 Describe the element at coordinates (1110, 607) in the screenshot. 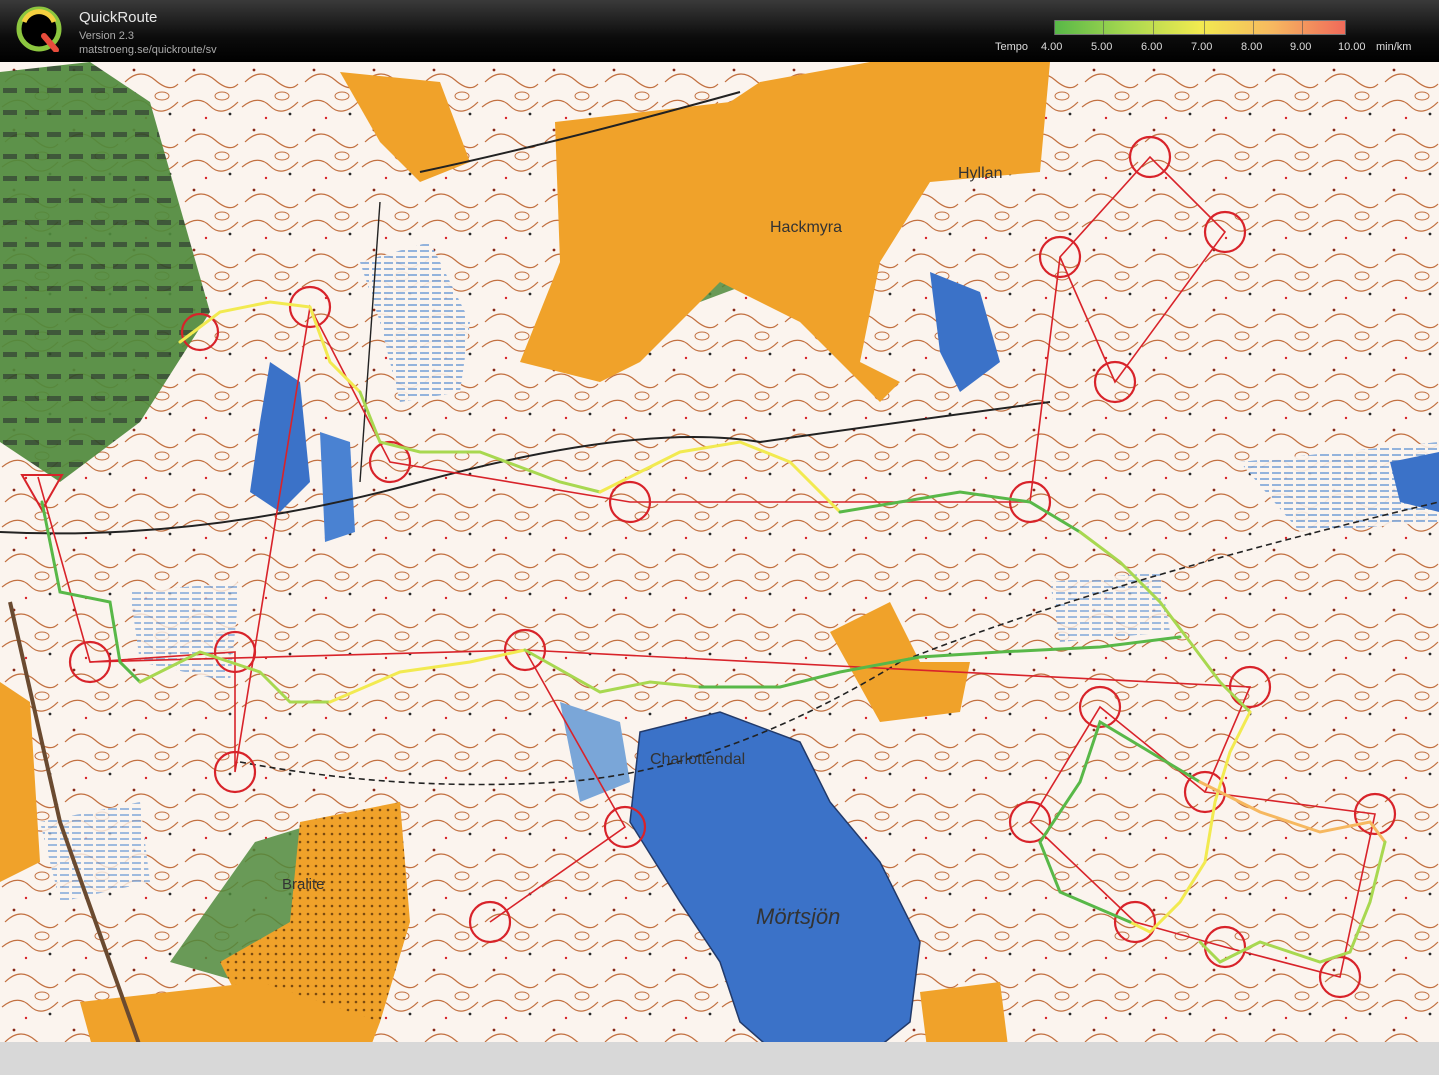

I see `marsh` at that location.